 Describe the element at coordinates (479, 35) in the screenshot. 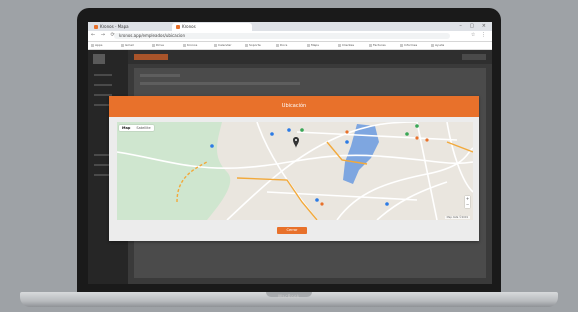

I see `extension-icons: ☆ ⋮` at that location.